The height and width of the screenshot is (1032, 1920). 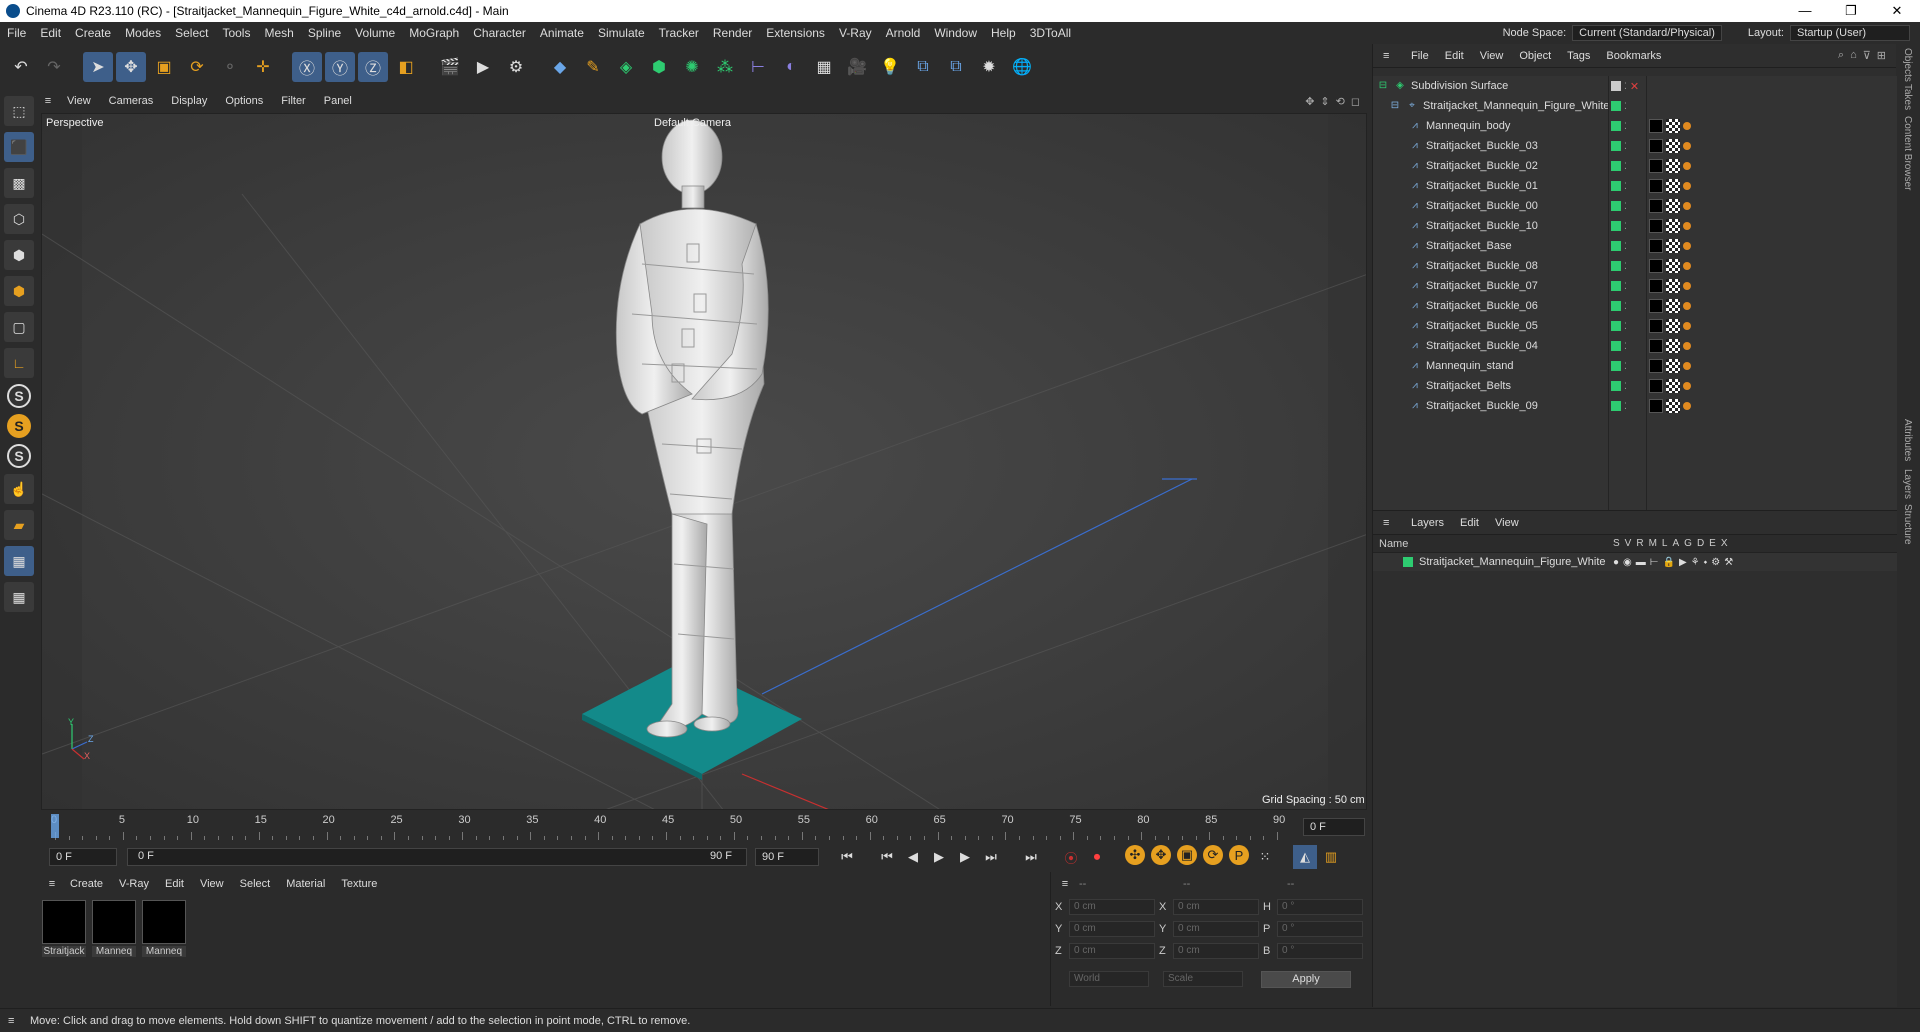 What do you see at coordinates (1408, 562) in the screenshot?
I see `layer-color-swatch` at bounding box center [1408, 562].